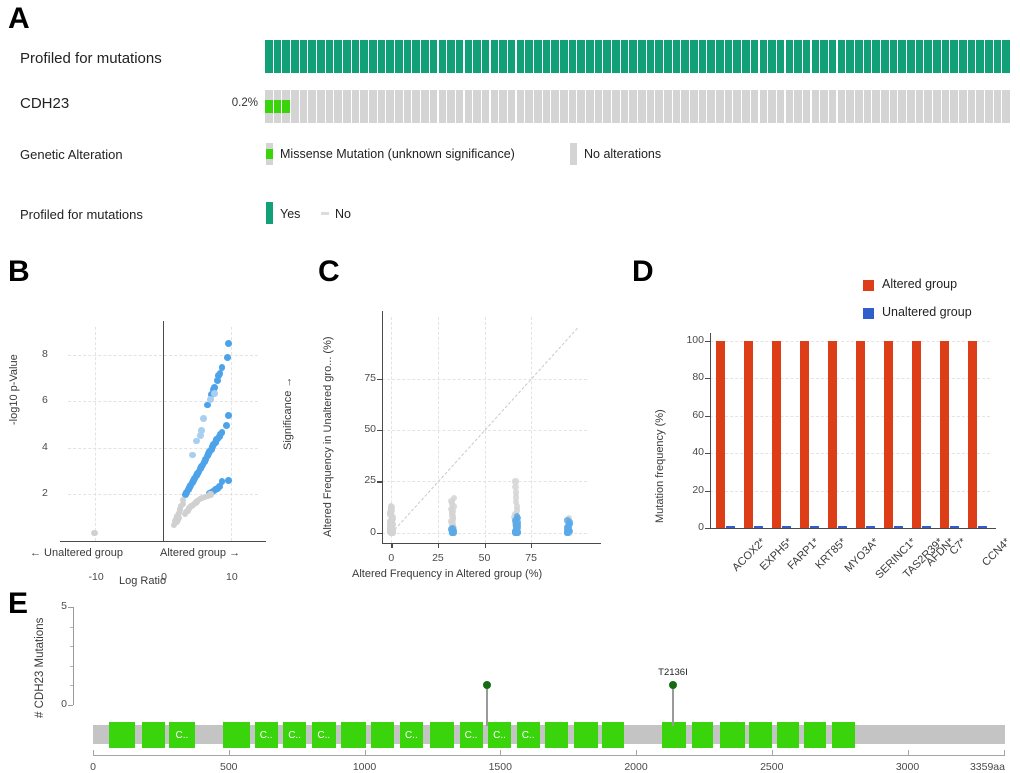 This screenshot has height=773, width=1020. What do you see at coordinates (528, 735) in the screenshot?
I see `protein-domain-13: C..` at bounding box center [528, 735].